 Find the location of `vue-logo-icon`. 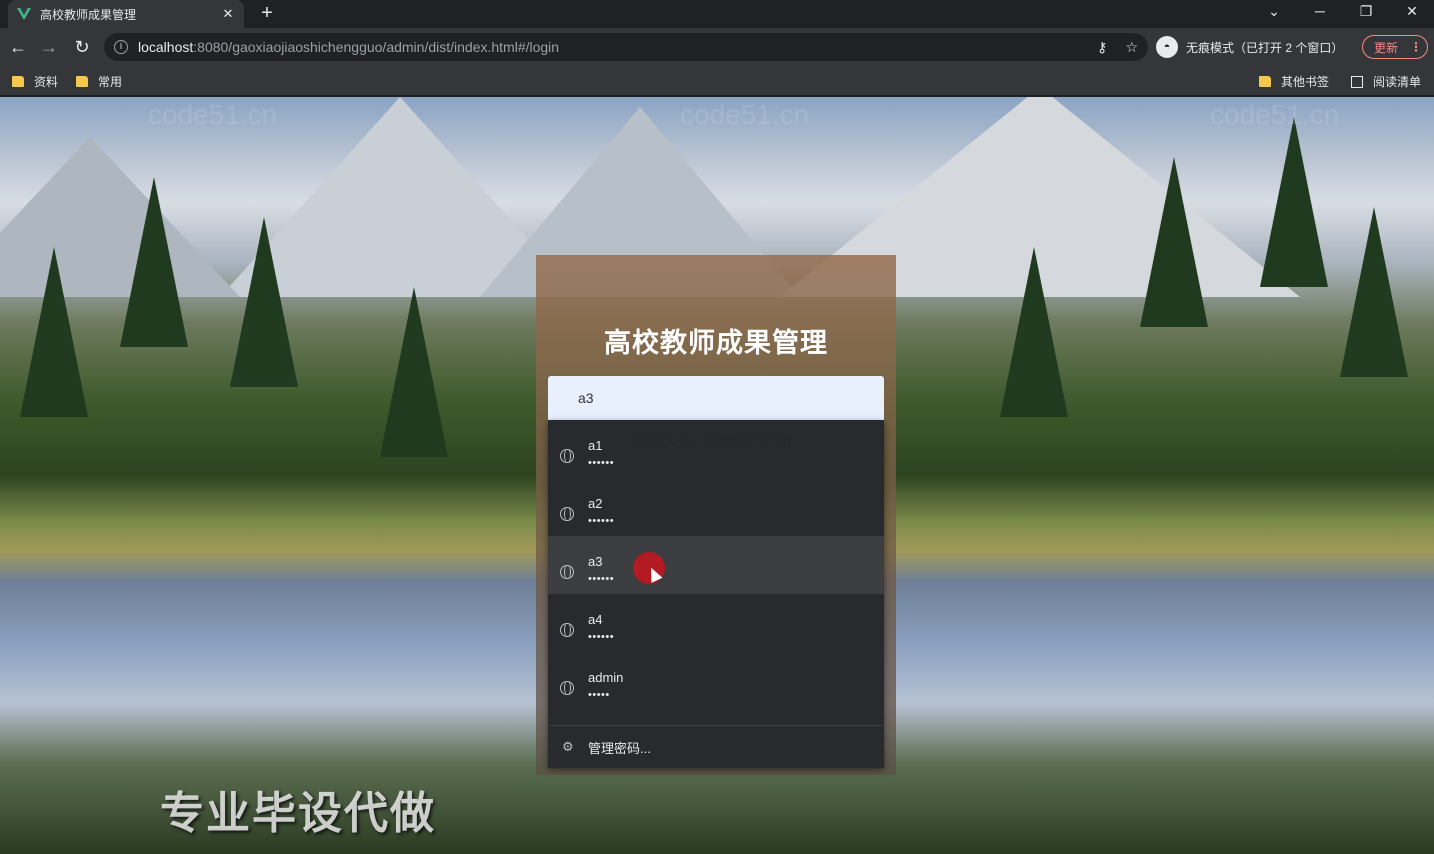

vue-logo-icon is located at coordinates (24, 14).